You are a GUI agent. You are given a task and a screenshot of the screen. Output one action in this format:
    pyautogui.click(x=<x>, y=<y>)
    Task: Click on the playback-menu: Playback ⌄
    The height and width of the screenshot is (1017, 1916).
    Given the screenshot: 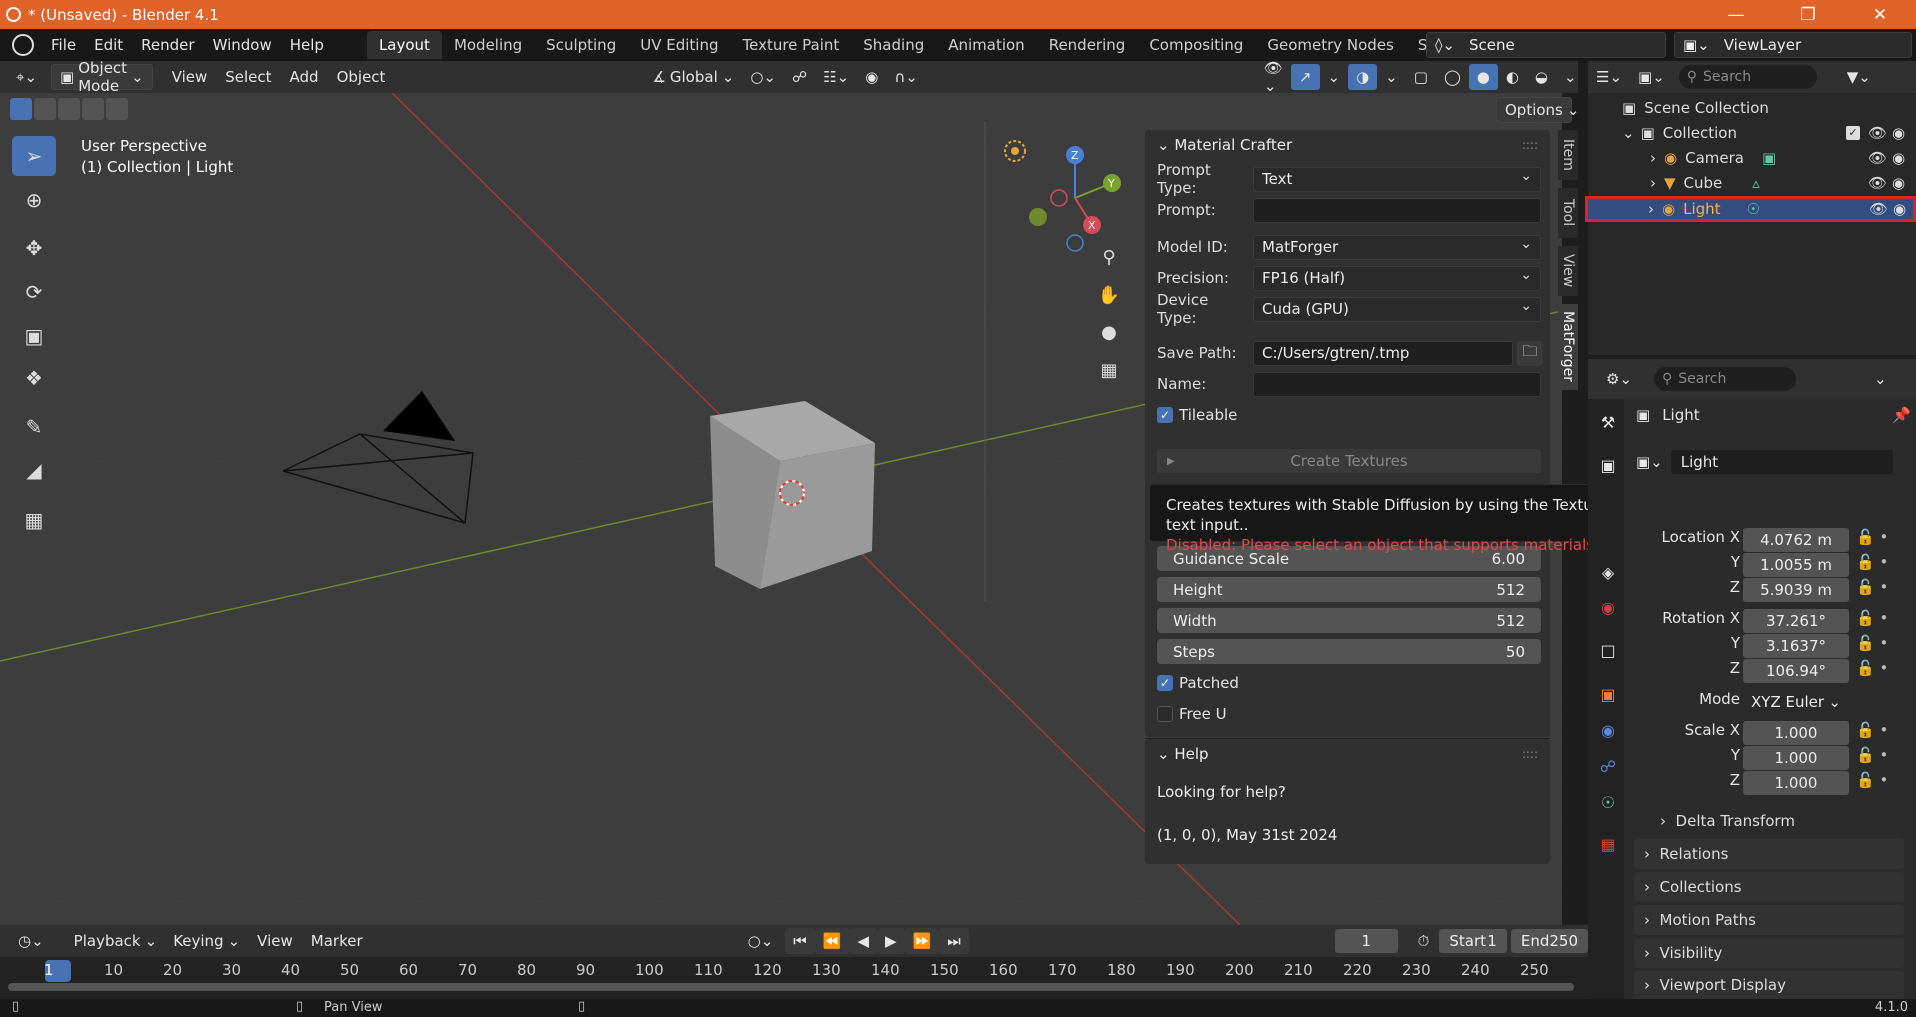 What is the action you would take?
    pyautogui.click(x=116, y=941)
    